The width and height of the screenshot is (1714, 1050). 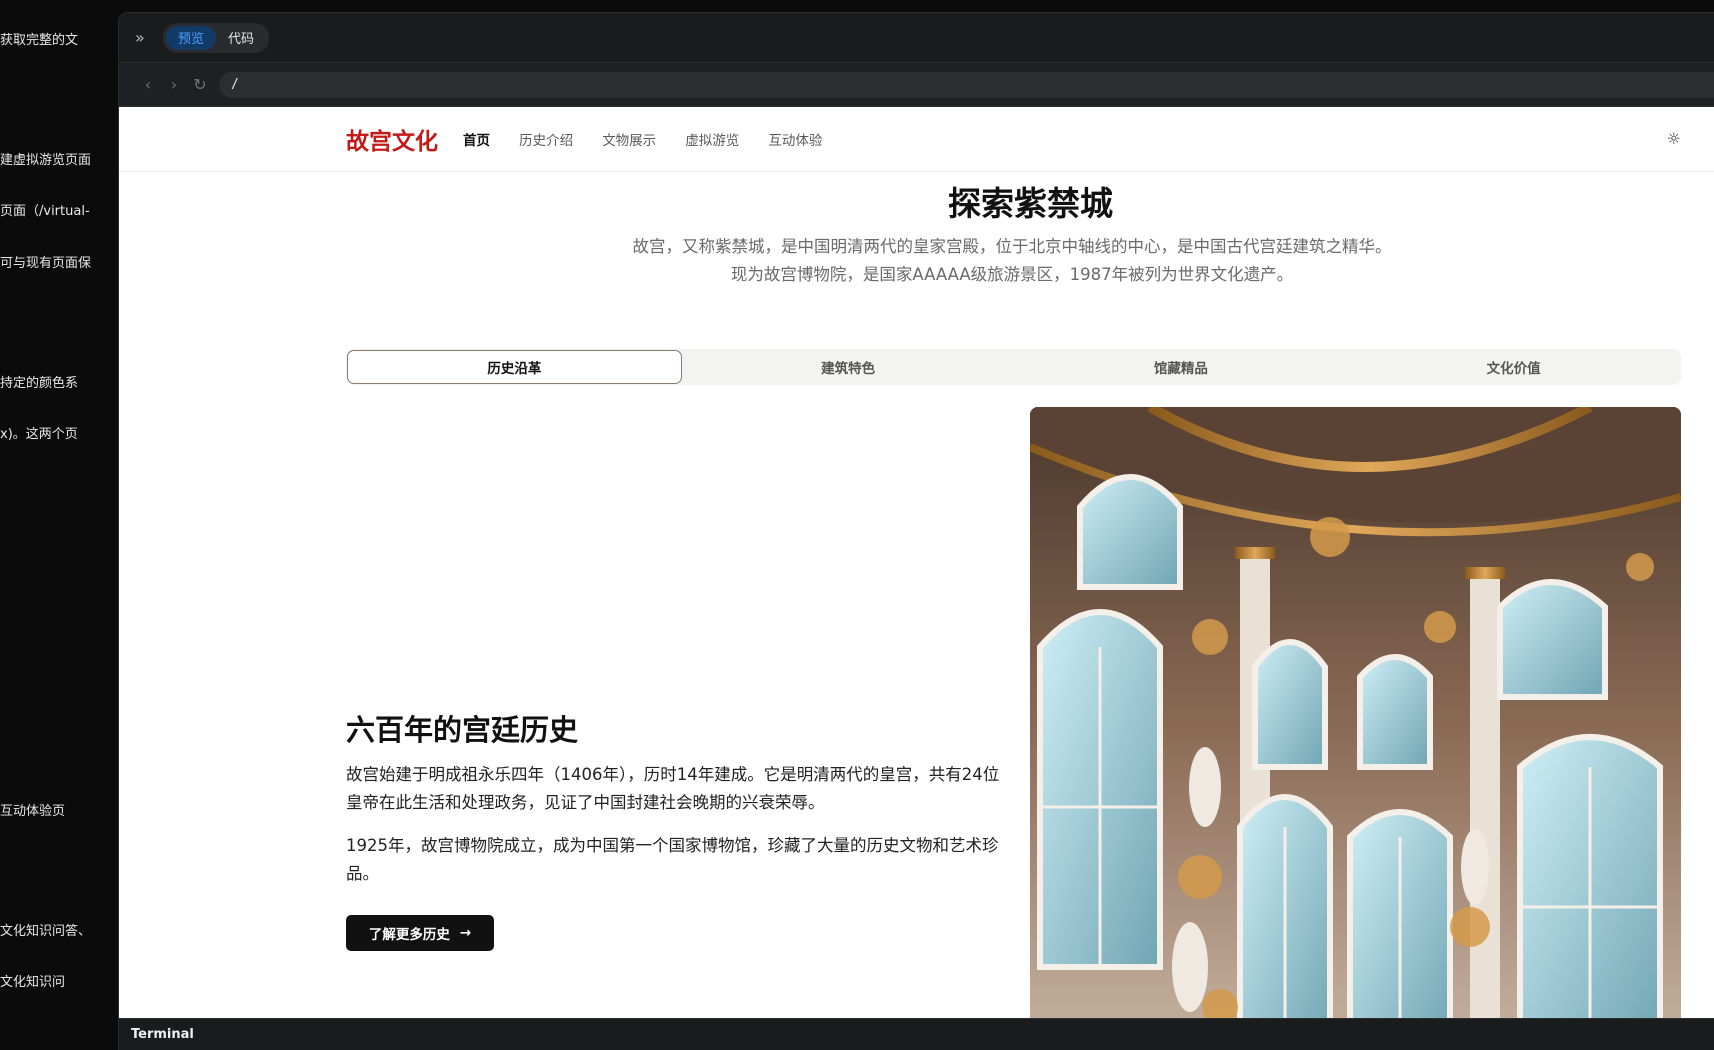 I want to click on chevrons-right-icon: », so click(x=145, y=37).